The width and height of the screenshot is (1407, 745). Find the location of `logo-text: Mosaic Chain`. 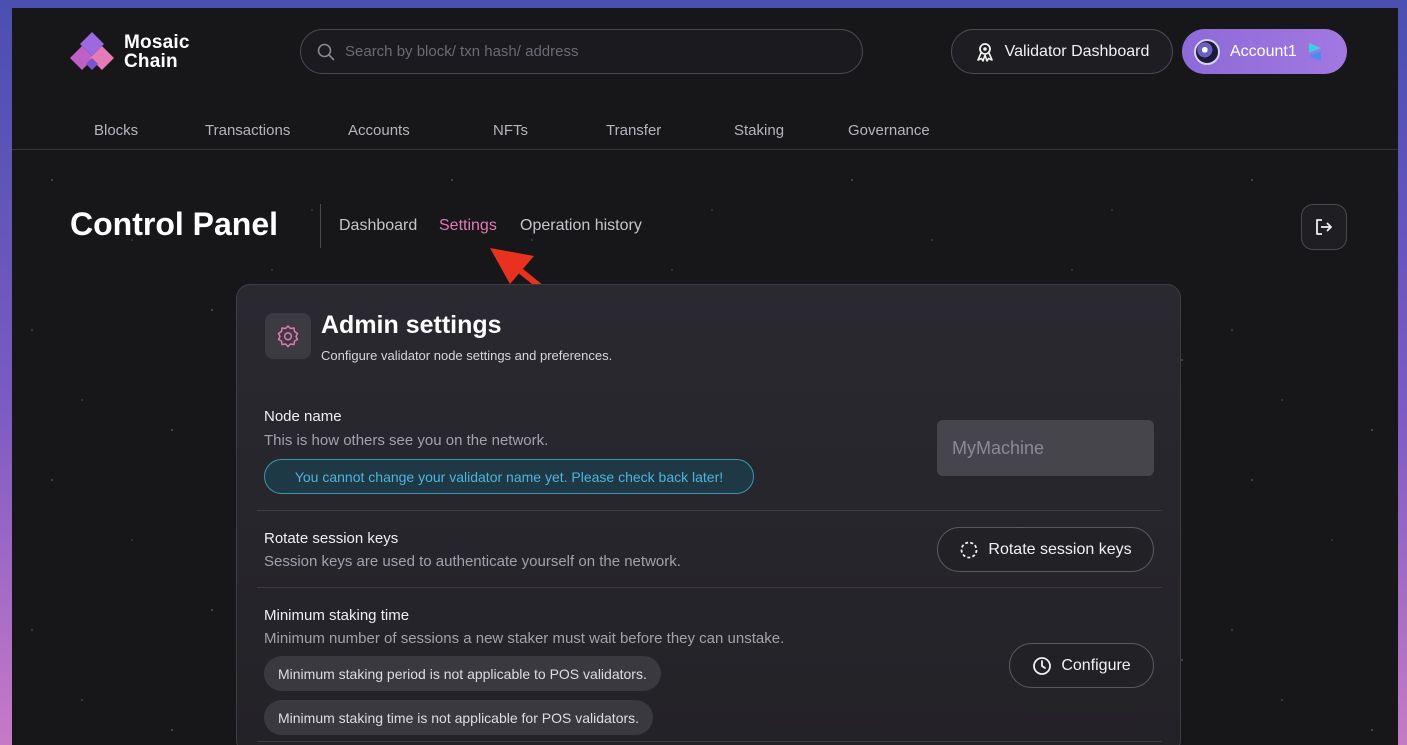

logo-text: Mosaic Chain is located at coordinates (174, 52).